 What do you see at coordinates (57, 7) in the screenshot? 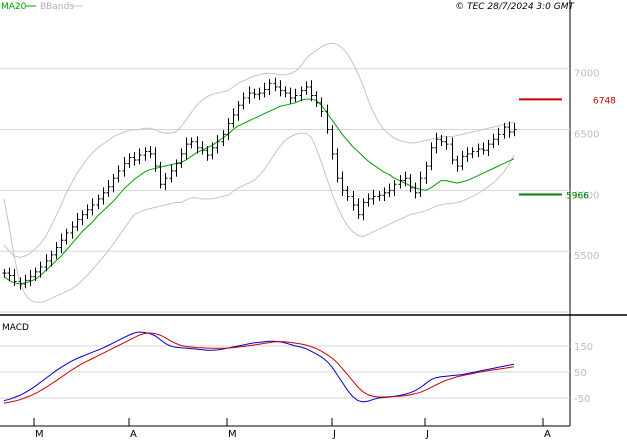
I see `legend-bbands: BBands` at bounding box center [57, 7].